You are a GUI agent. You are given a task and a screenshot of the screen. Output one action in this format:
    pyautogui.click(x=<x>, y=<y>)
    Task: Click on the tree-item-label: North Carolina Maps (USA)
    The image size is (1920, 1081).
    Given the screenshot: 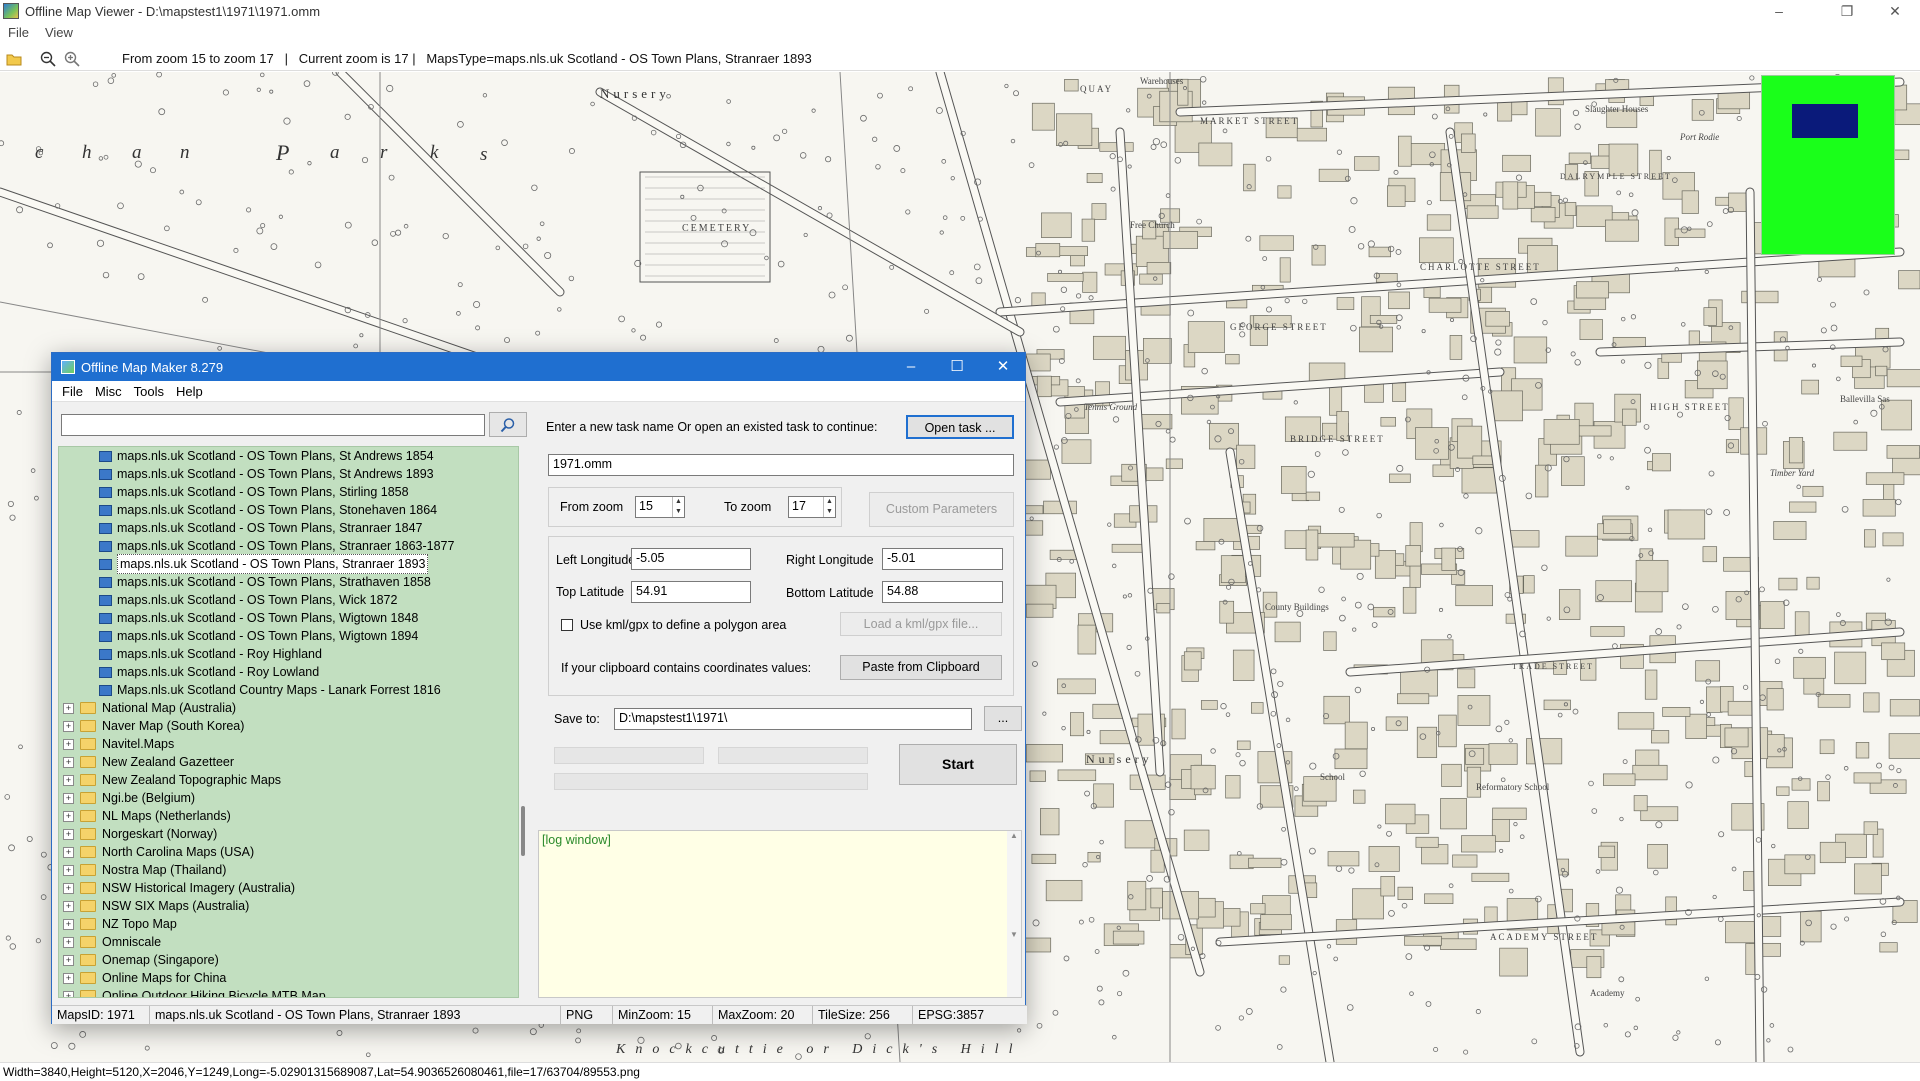 What is the action you would take?
    pyautogui.click(x=178, y=852)
    